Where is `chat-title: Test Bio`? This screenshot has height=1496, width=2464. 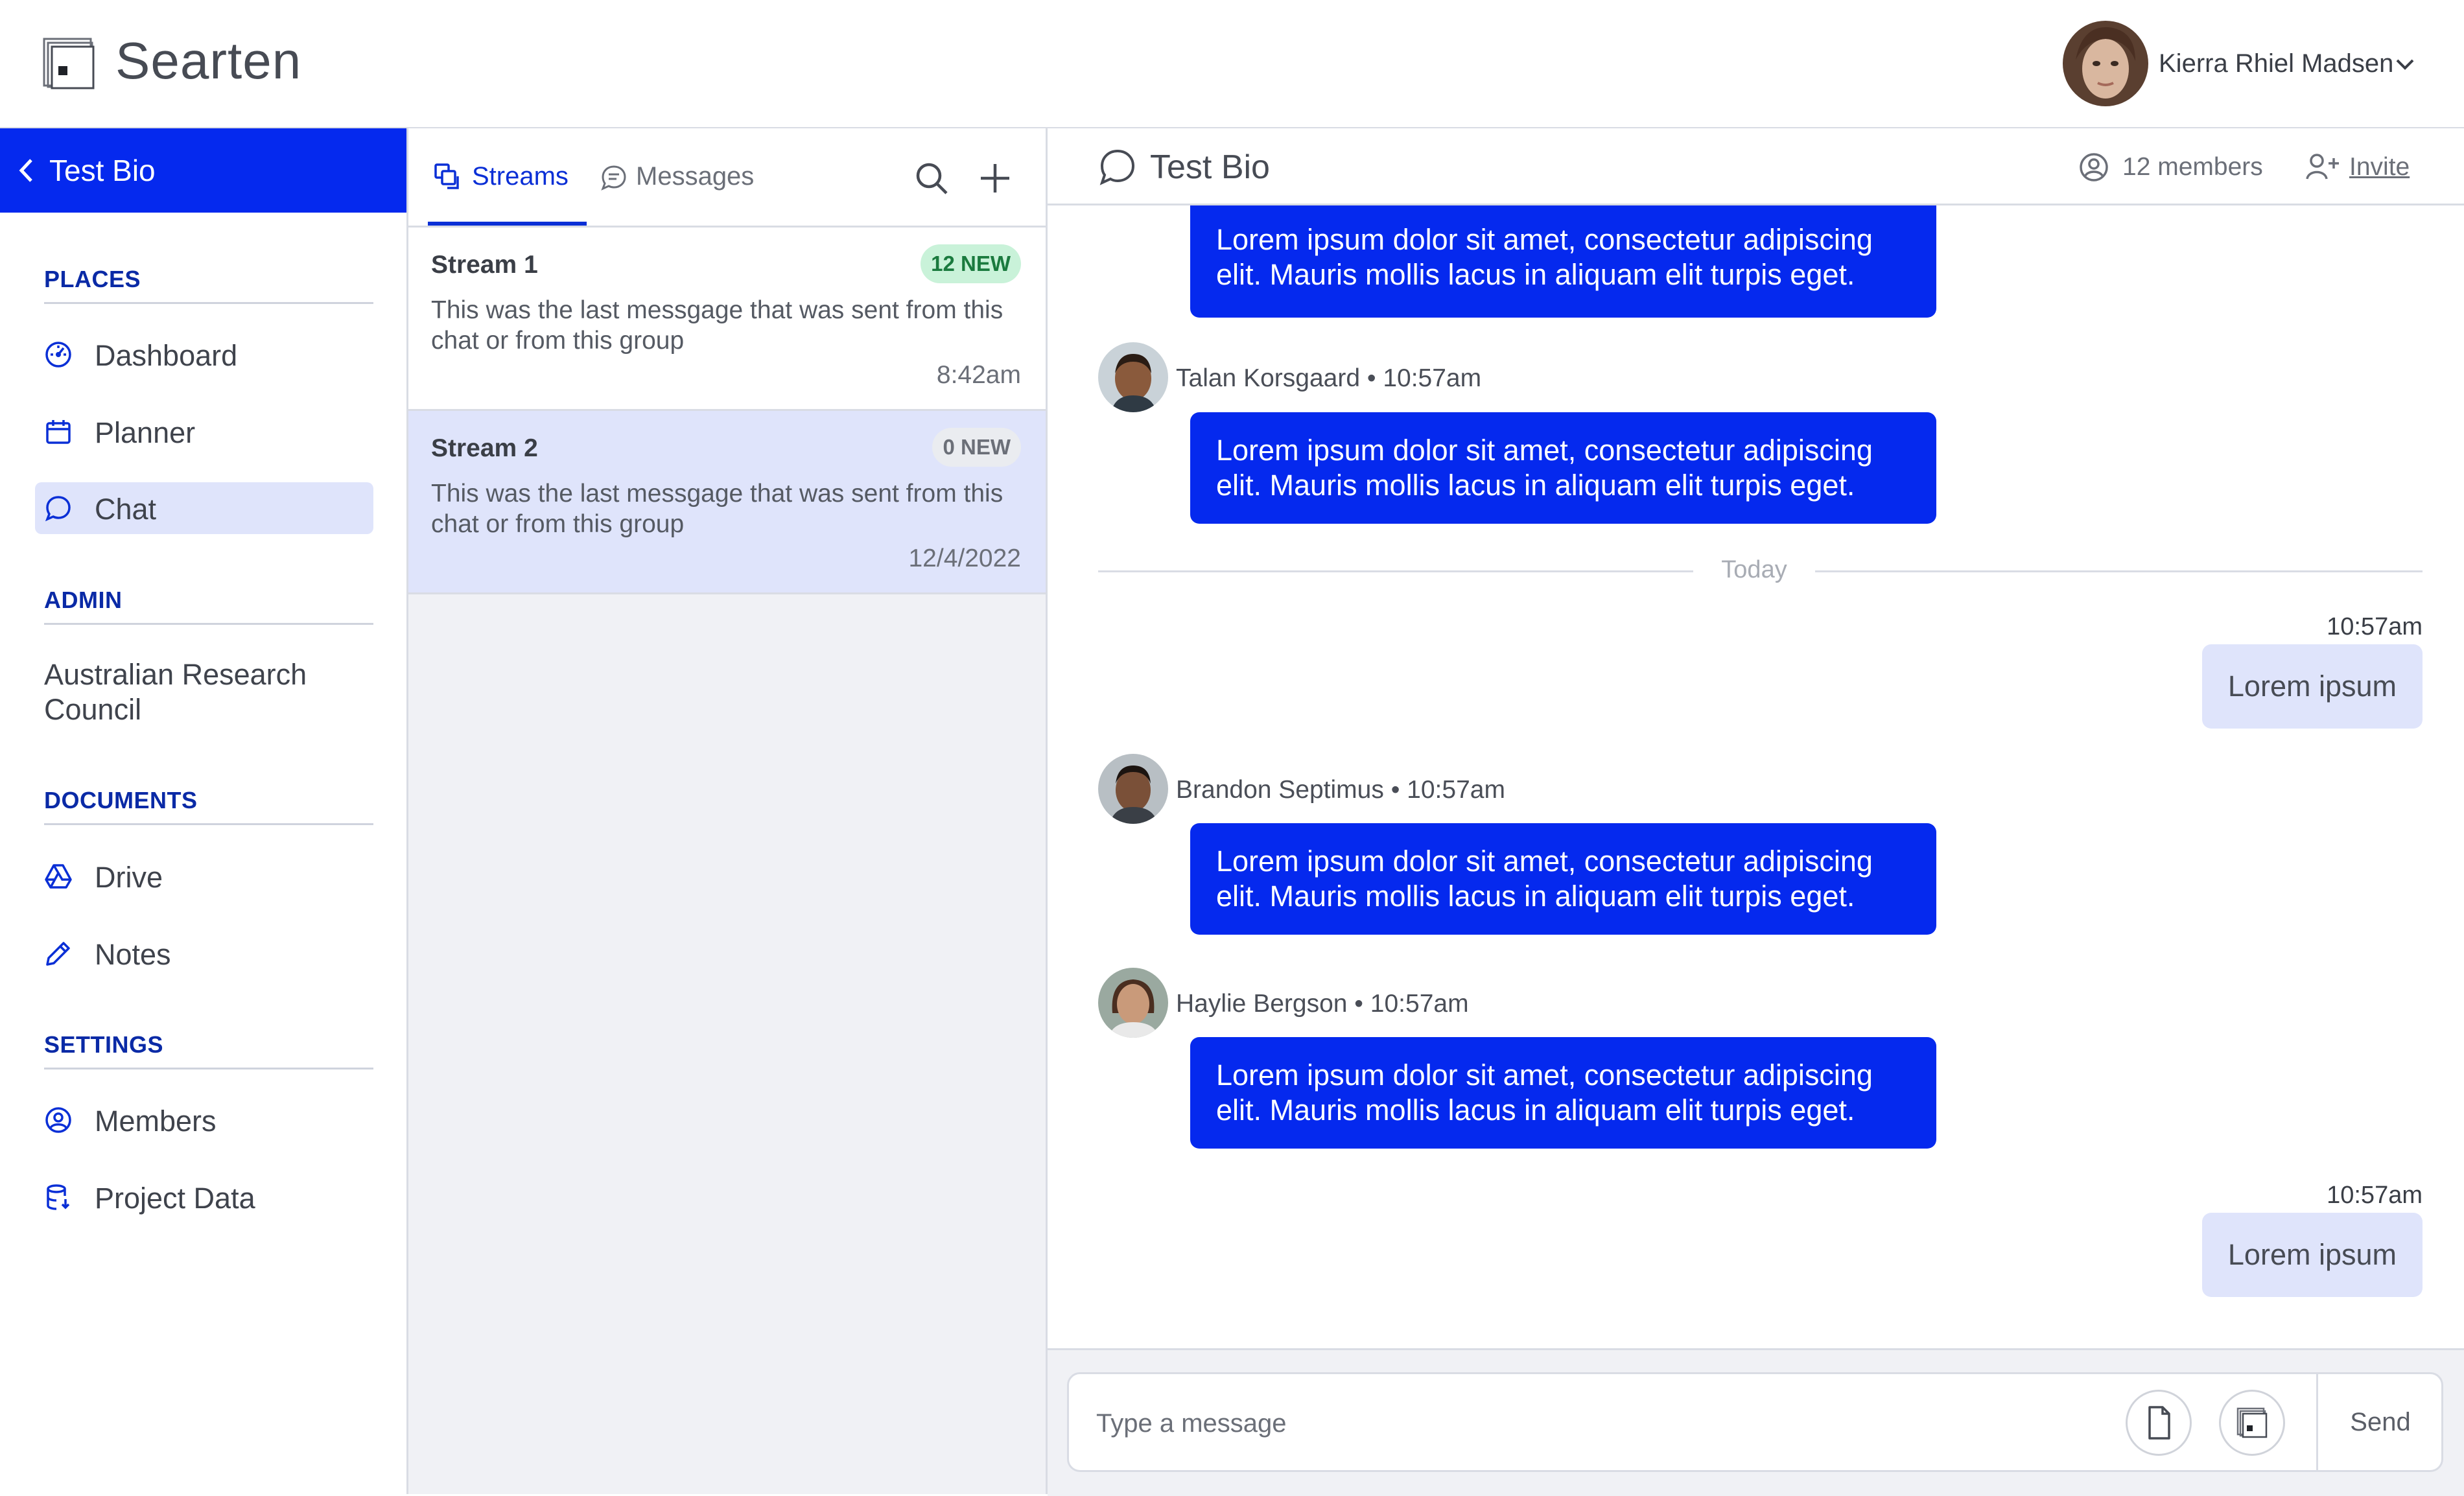
chat-title: Test Bio is located at coordinates (1210, 167).